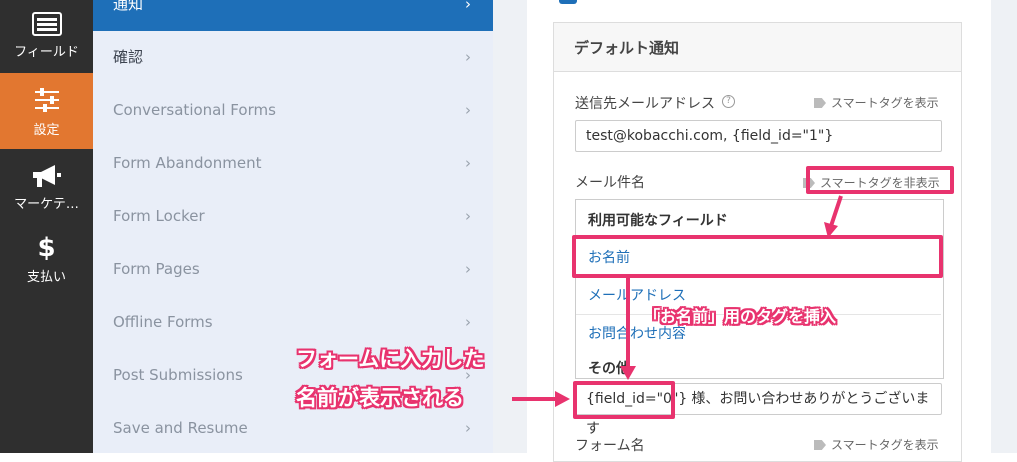 The image size is (1017, 462). What do you see at coordinates (293, 322) in the screenshot?
I see `menu-item-offline-forms: Offline Forms ›` at bounding box center [293, 322].